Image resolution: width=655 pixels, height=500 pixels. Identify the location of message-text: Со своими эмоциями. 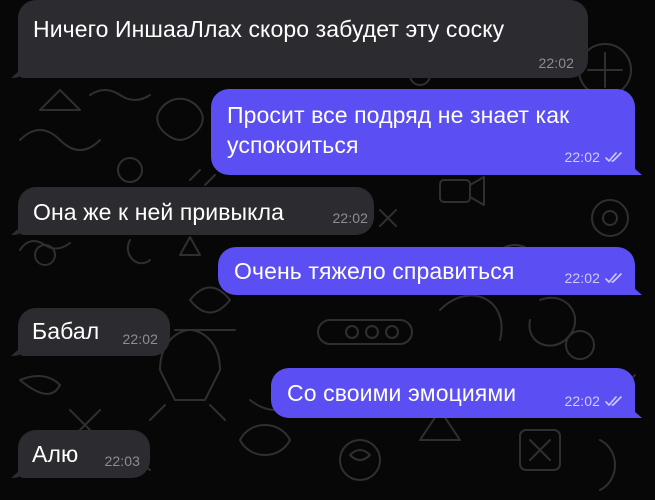
(402, 393).